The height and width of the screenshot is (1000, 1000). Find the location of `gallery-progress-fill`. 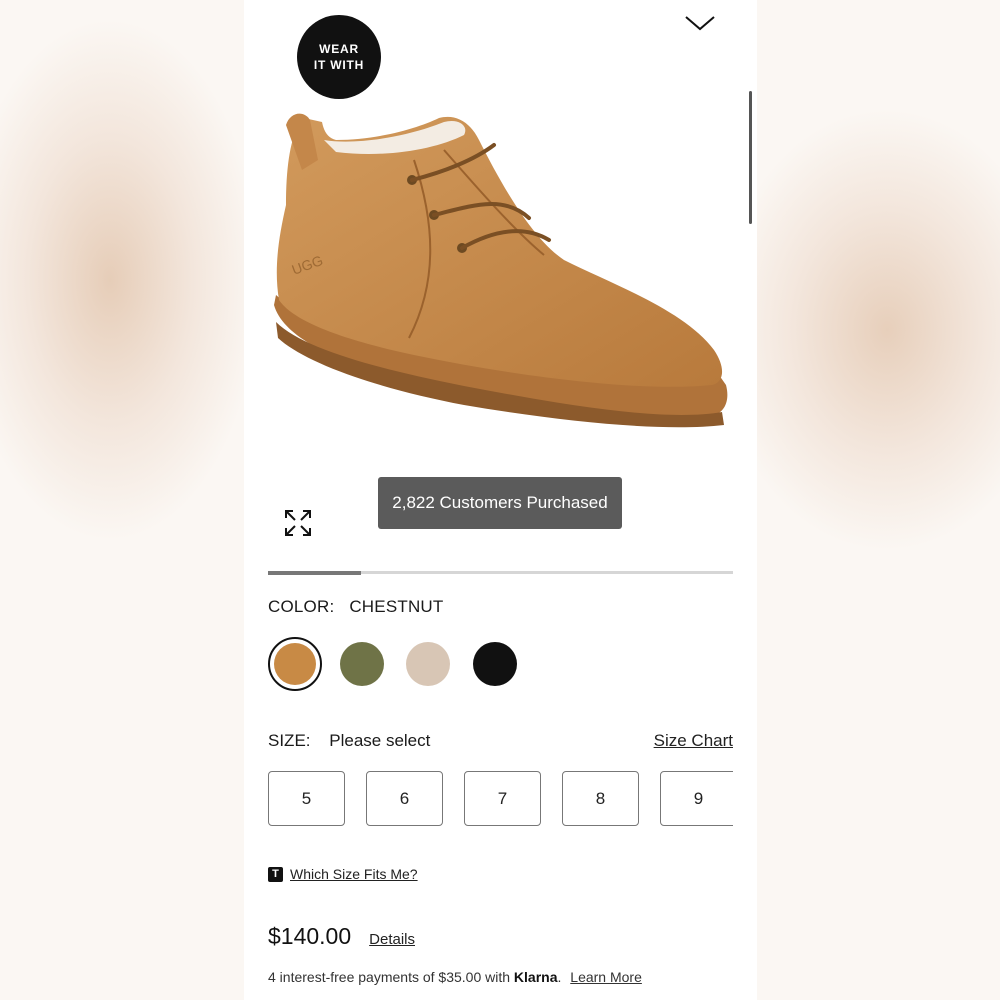

gallery-progress-fill is located at coordinates (314, 573).